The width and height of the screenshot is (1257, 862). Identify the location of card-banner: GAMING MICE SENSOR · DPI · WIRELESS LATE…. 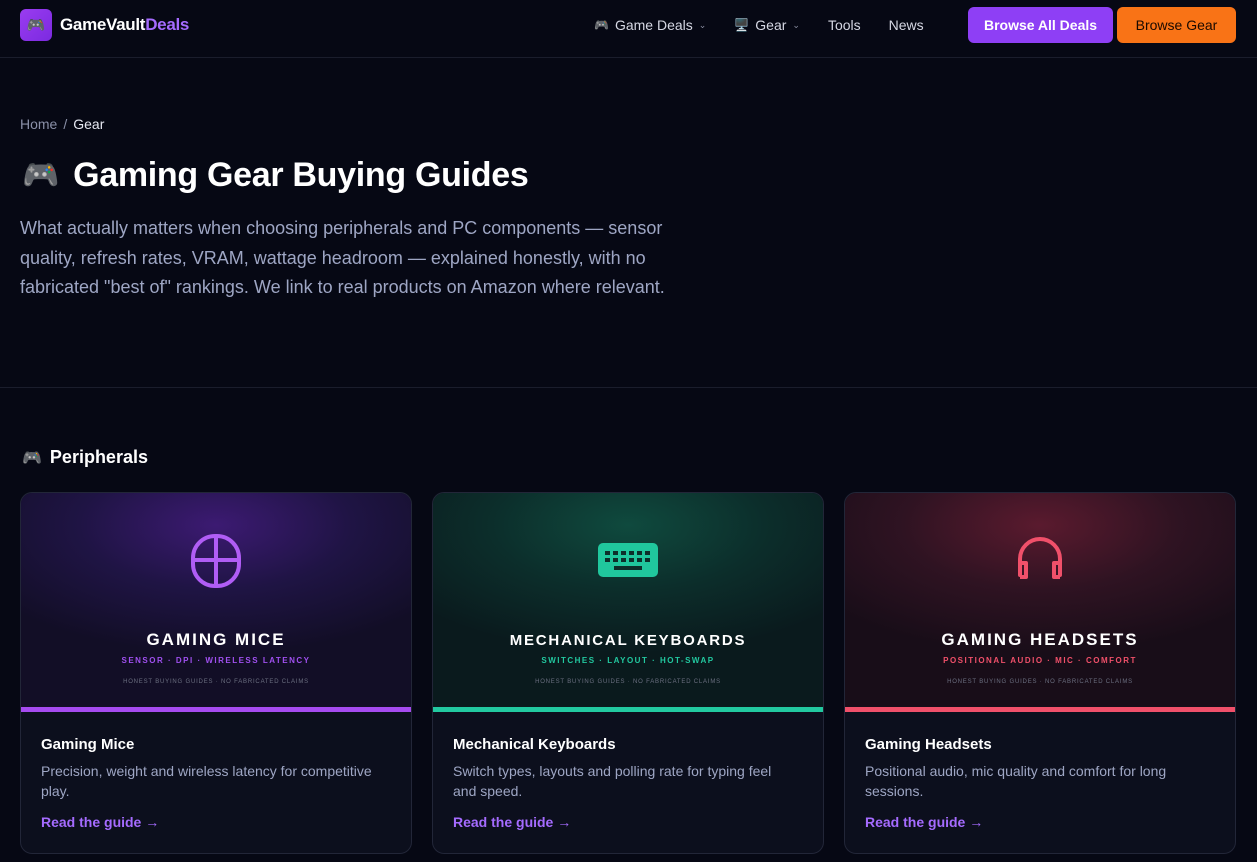
(216, 600).